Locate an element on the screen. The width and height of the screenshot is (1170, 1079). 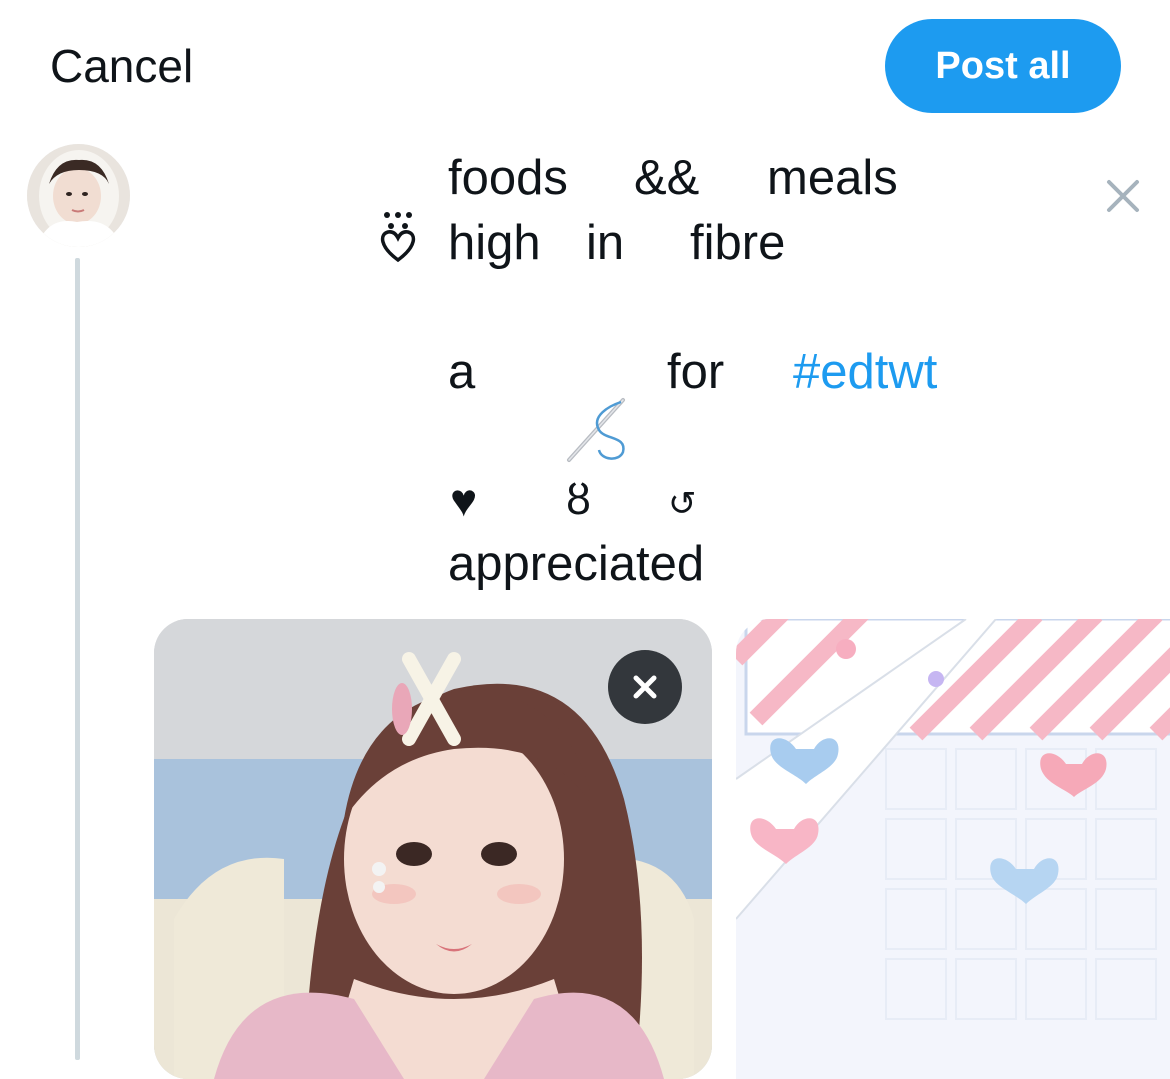
tweet-word: meals is located at coordinates (832, 178).